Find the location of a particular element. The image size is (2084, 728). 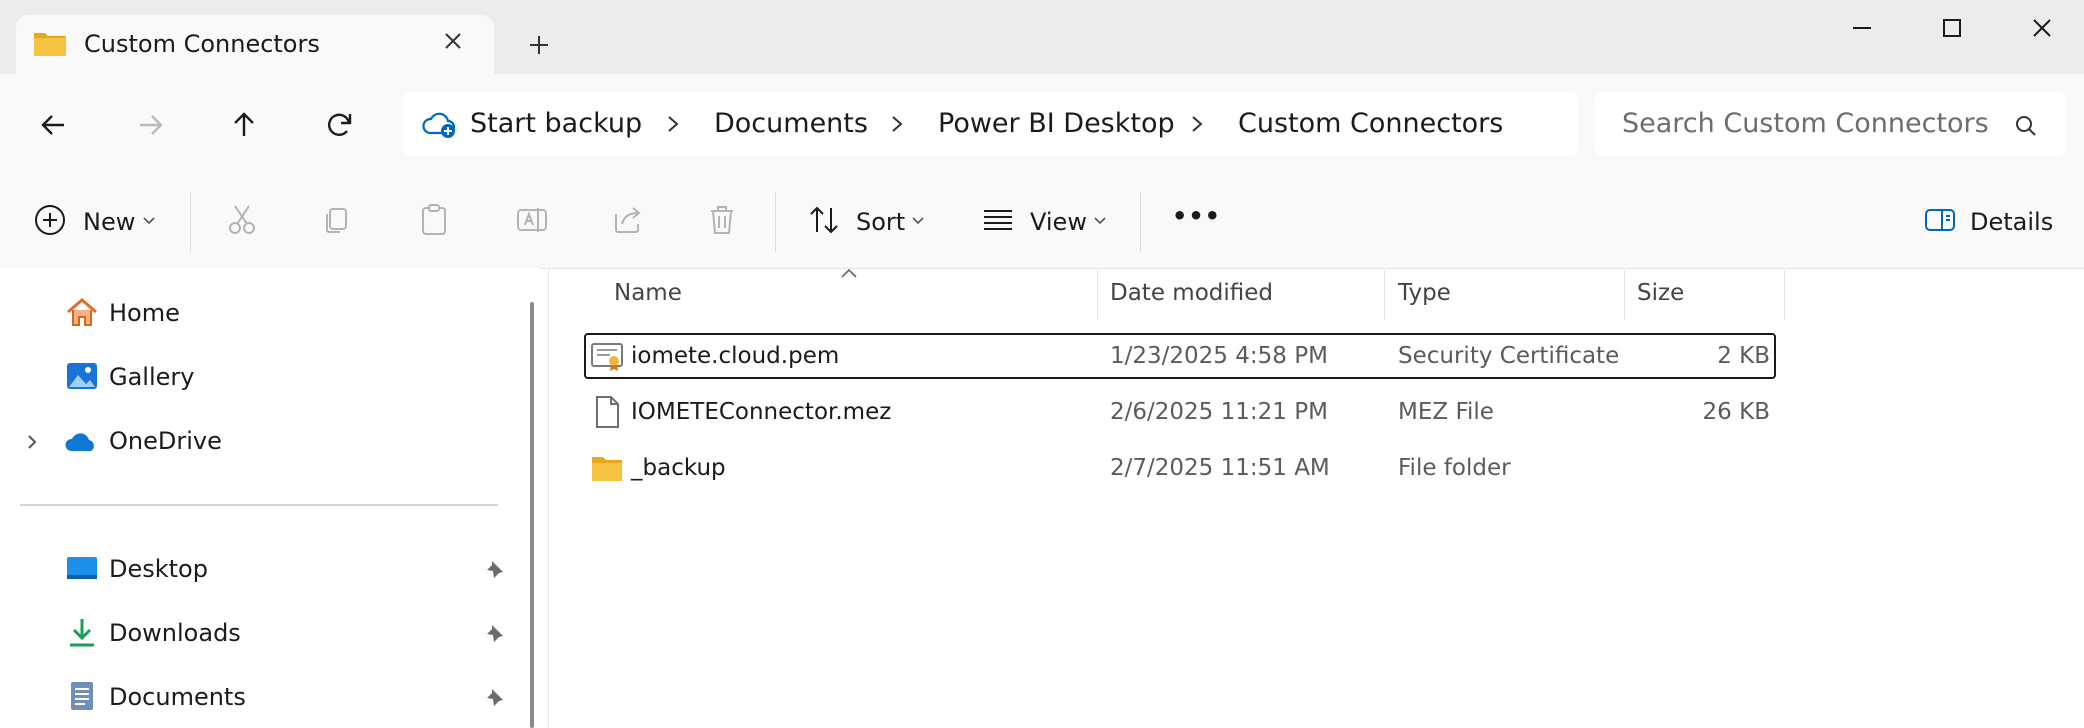

column-header-date-modified: Date modified is located at coordinates (1191, 293).